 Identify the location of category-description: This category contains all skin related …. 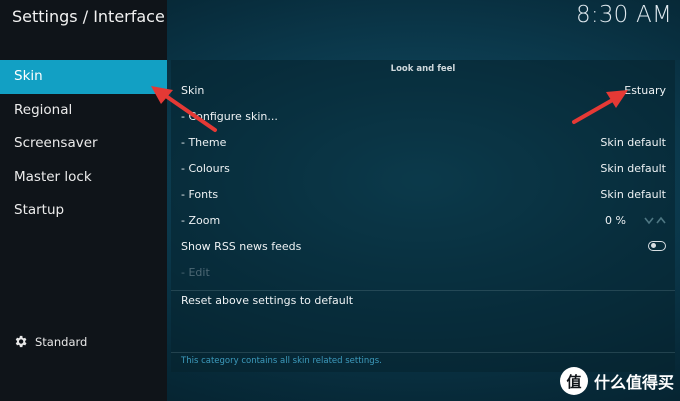
(281, 361).